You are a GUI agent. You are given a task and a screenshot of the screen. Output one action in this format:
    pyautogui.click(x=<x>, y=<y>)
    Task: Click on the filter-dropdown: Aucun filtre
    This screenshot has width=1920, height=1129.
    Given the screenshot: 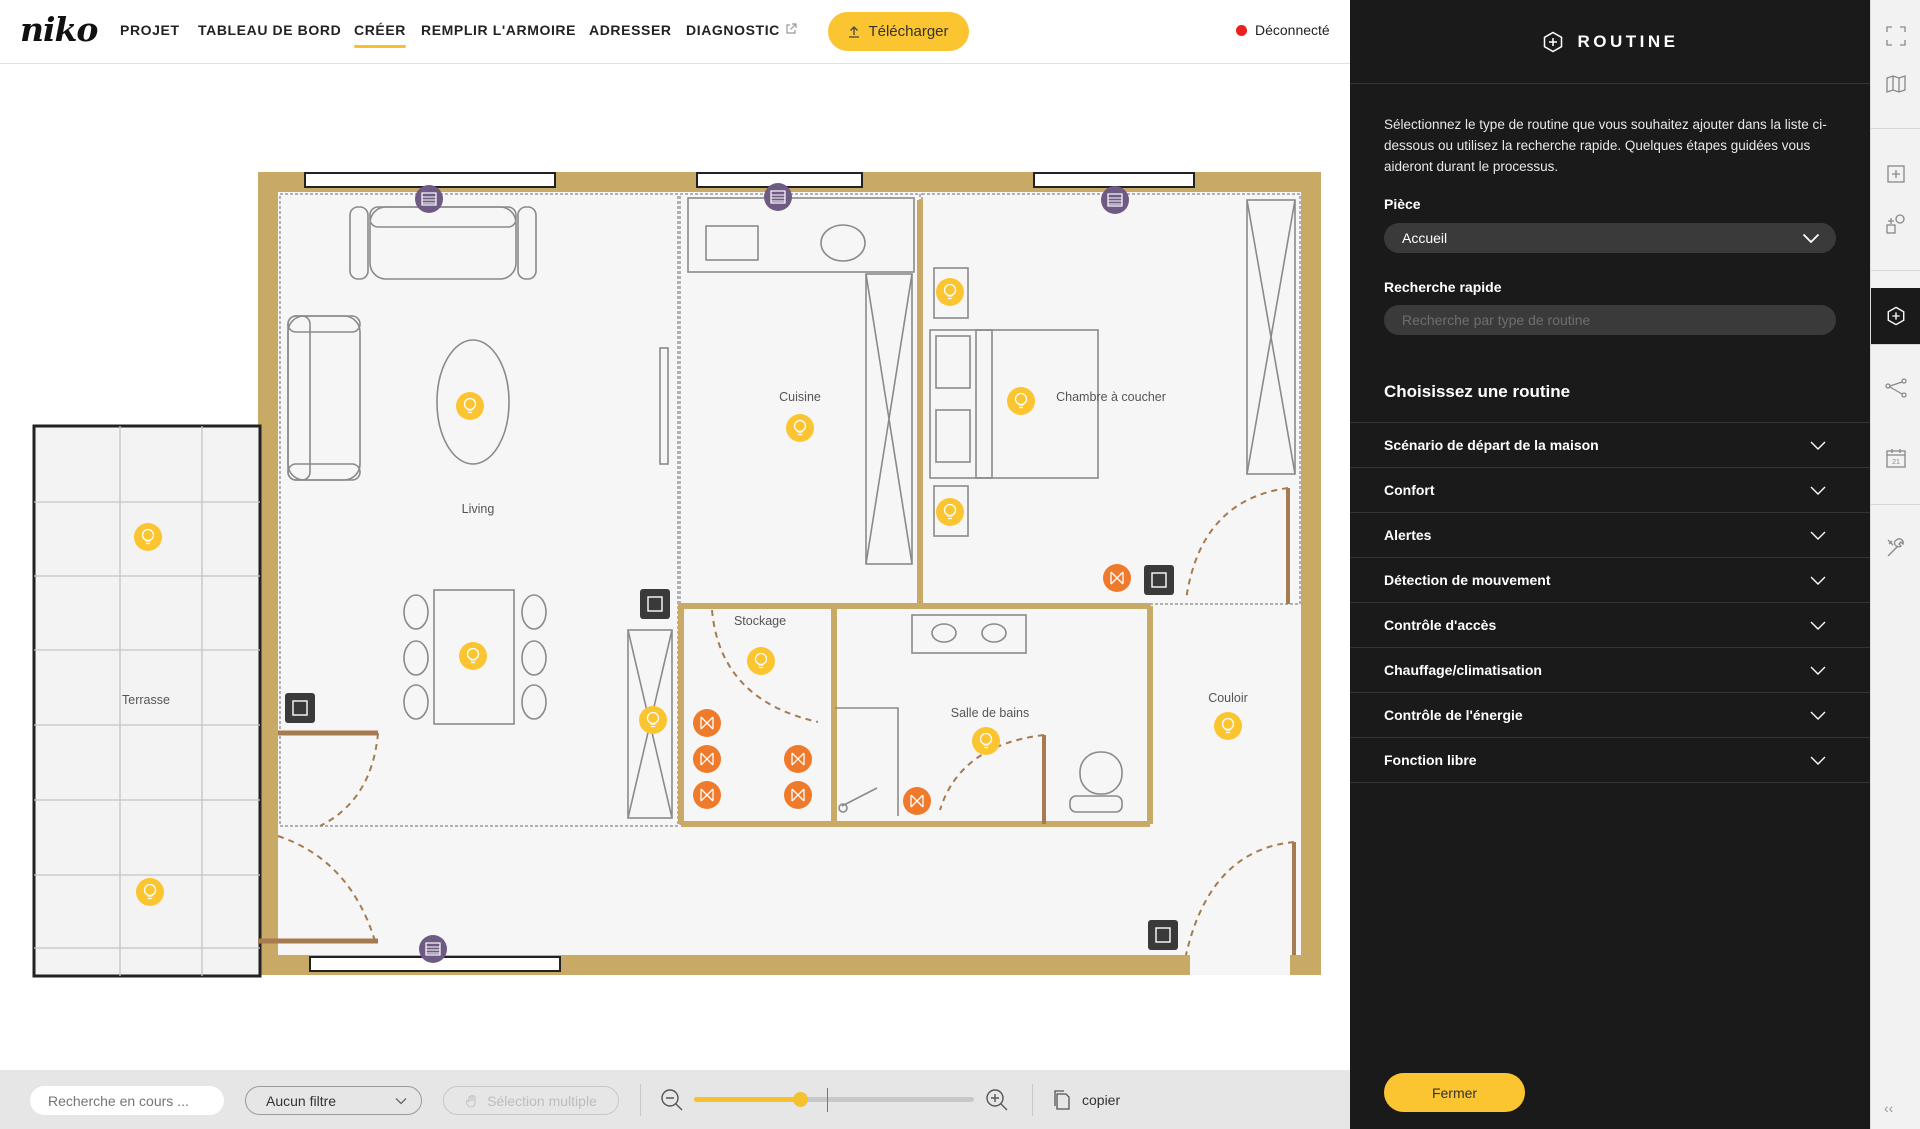 What is the action you would take?
    pyautogui.click(x=333, y=1100)
    